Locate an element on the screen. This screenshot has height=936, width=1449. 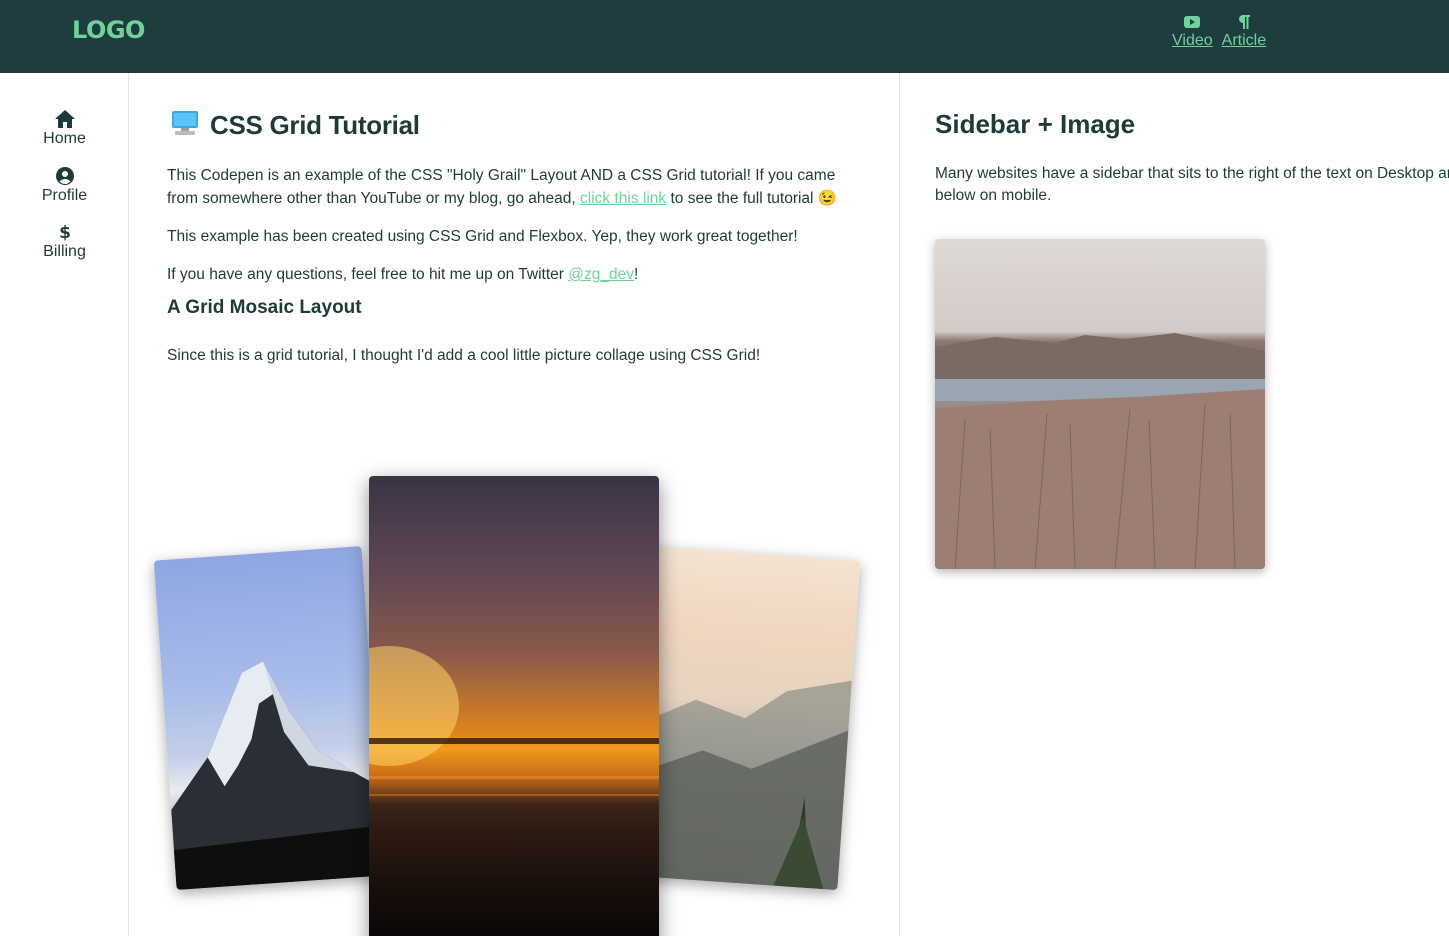
mosaic-subheading: A Grid Mosaic Layout is located at coordinates (264, 307).